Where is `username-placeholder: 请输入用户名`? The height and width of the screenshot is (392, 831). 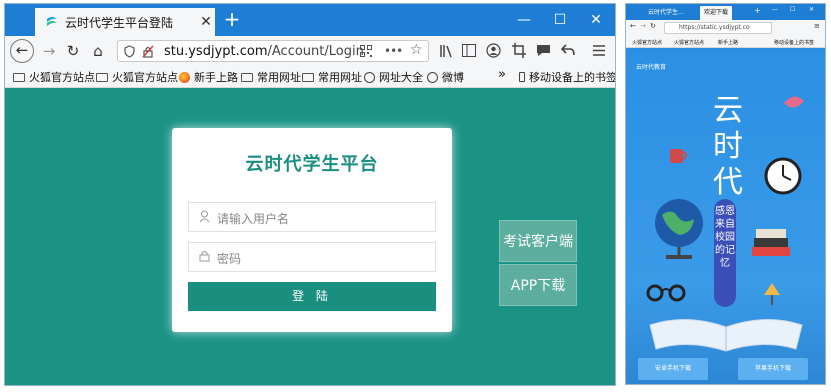 username-placeholder: 请输入用户名 is located at coordinates (253, 219).